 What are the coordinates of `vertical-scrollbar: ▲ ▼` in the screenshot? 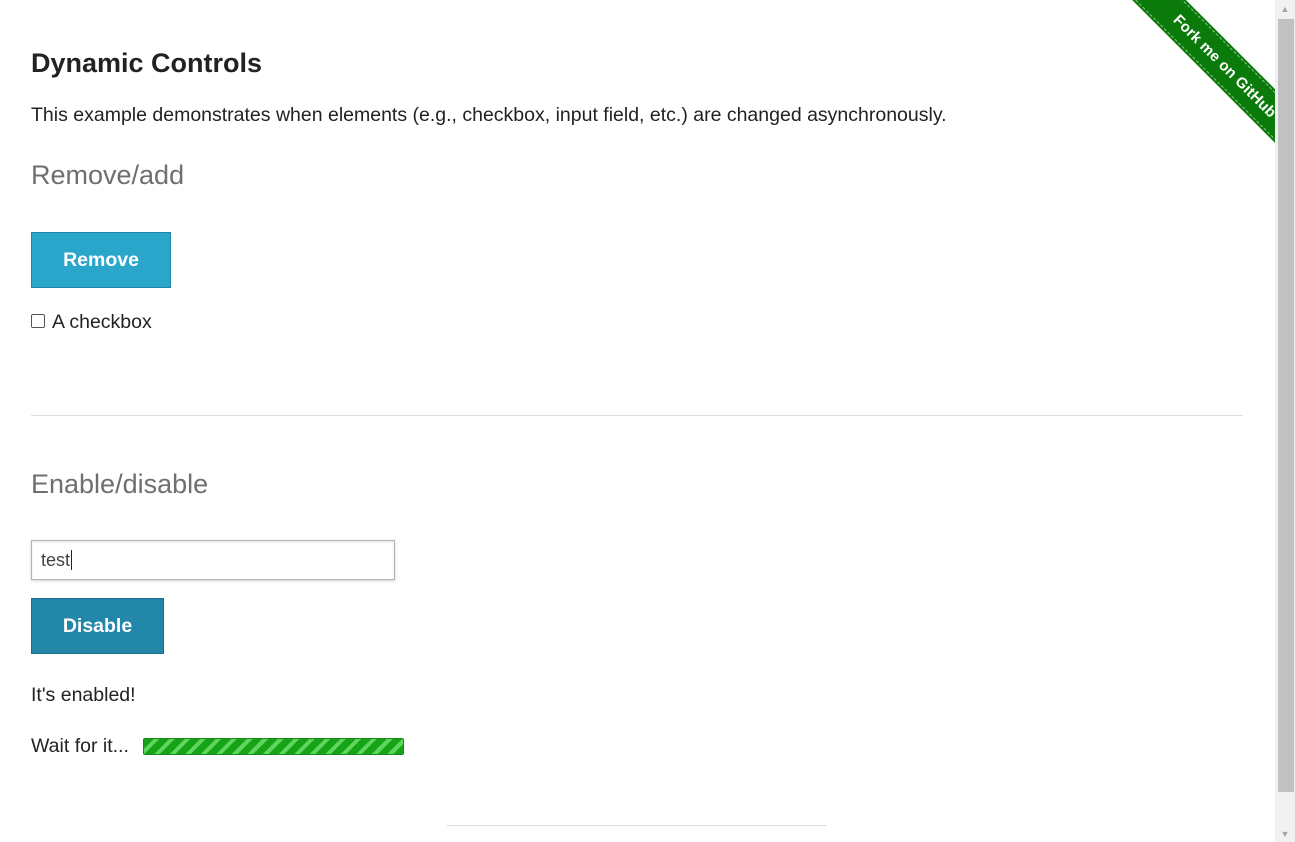 It's located at (1285, 421).